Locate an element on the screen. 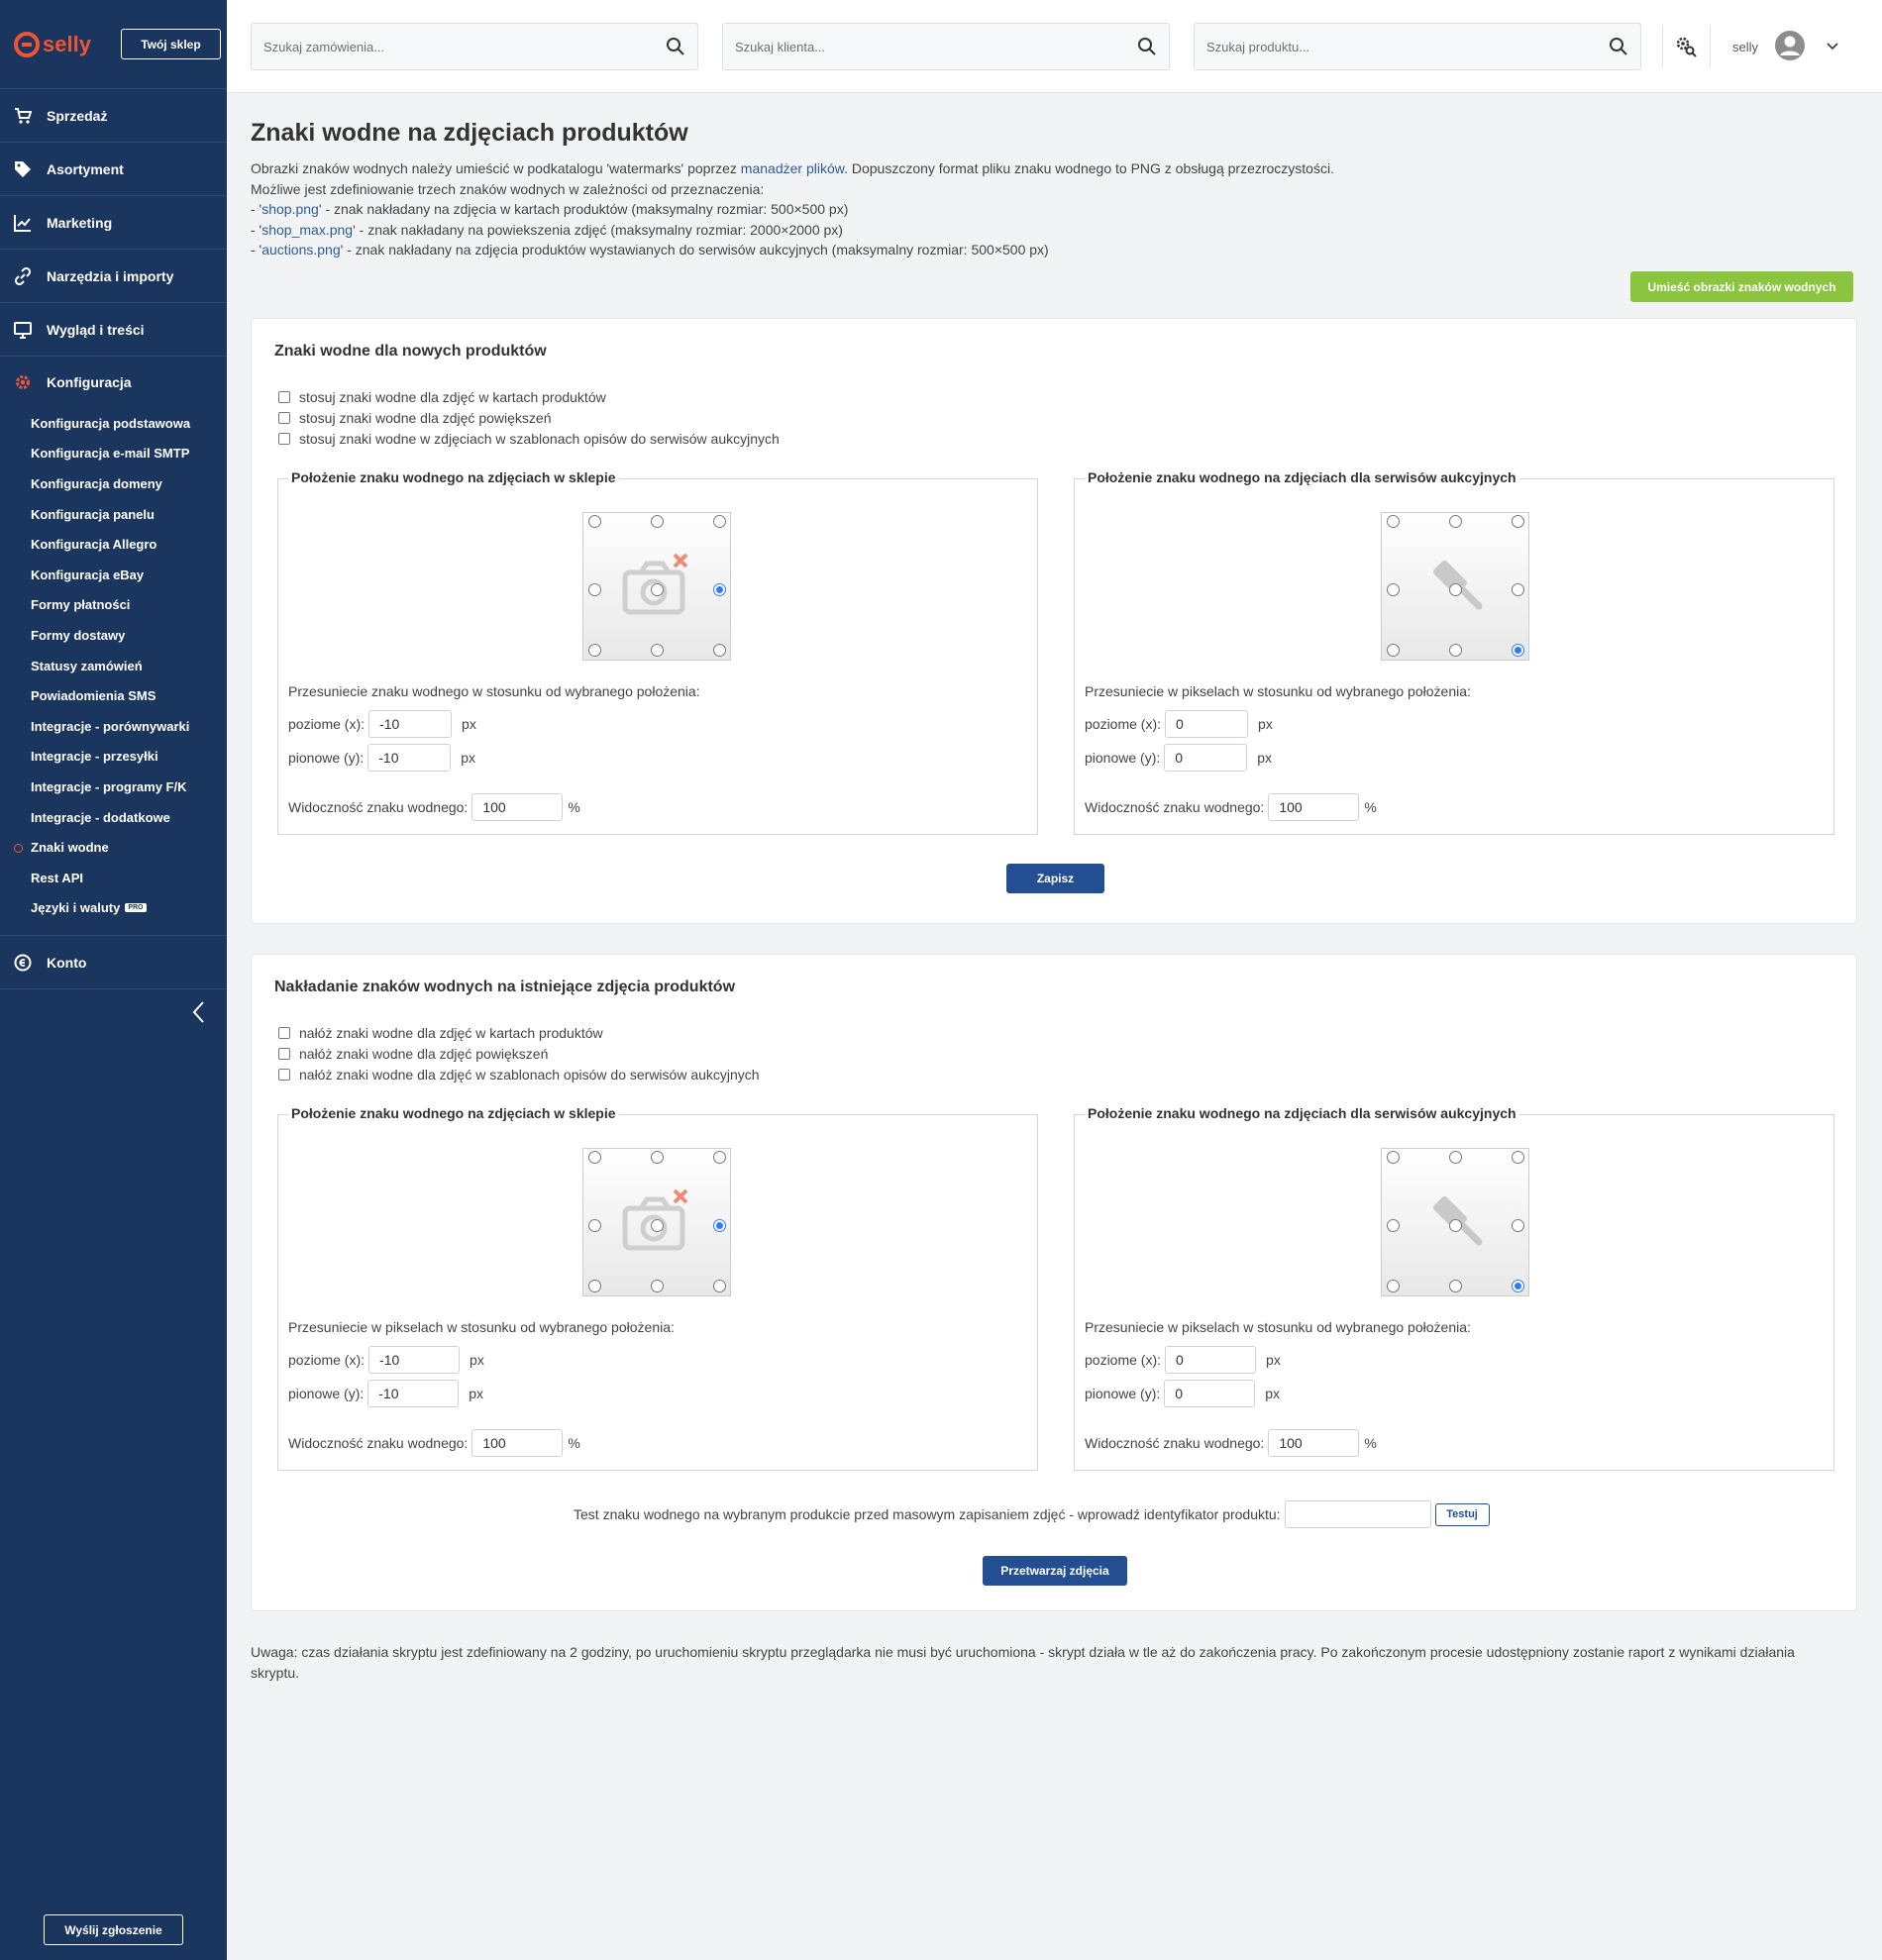 The height and width of the screenshot is (1960, 1882). shop-png-link: shop.png is located at coordinates (290, 209).